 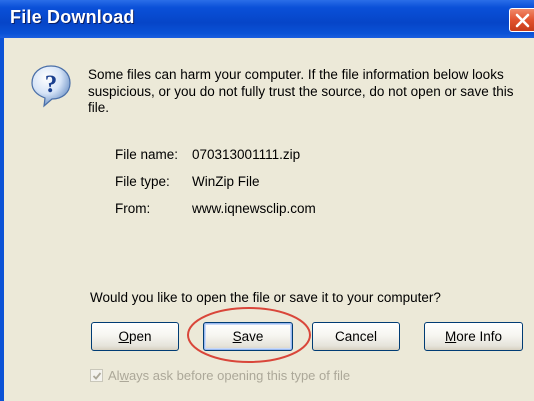 I want to click on always-ask-checkbox, so click(x=96, y=375).